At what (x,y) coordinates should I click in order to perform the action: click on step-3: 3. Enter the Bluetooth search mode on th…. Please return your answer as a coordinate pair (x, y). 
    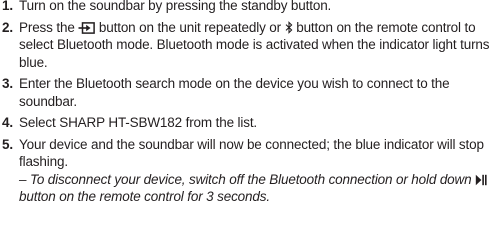
    Looking at the image, I should click on (249, 92).